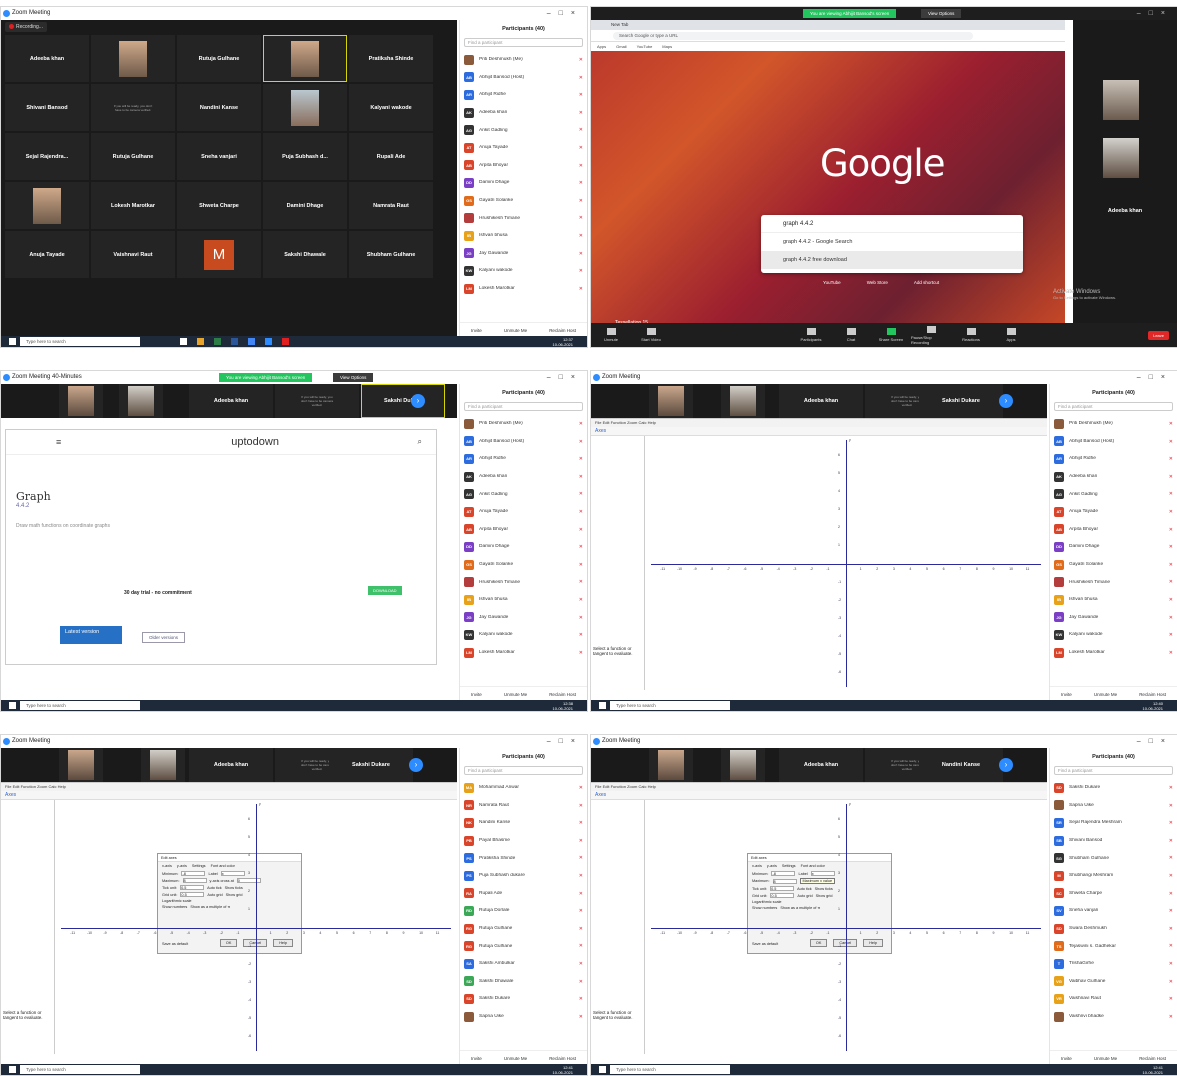  I want to click on pdf-icon, so click(285, 341).